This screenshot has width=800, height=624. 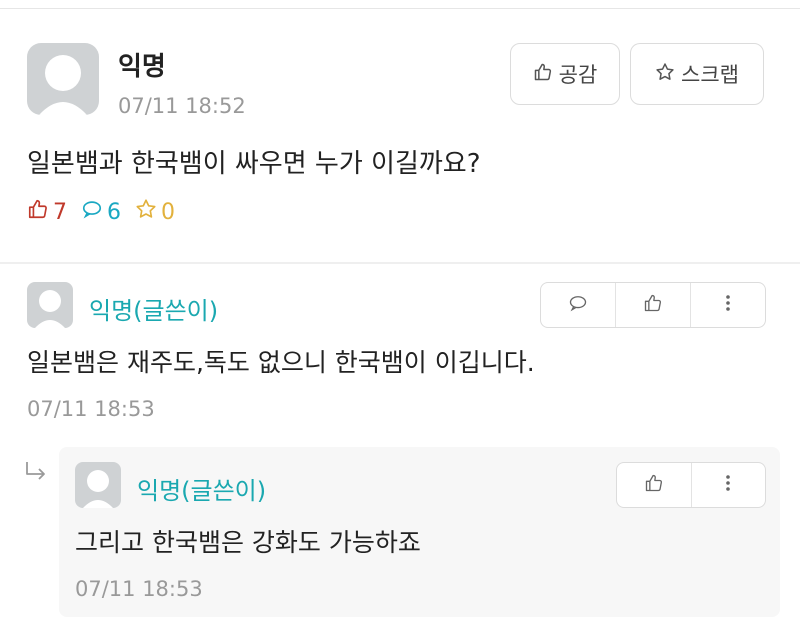 I want to click on comment-author: 익명(글쓴이), so click(x=154, y=311).